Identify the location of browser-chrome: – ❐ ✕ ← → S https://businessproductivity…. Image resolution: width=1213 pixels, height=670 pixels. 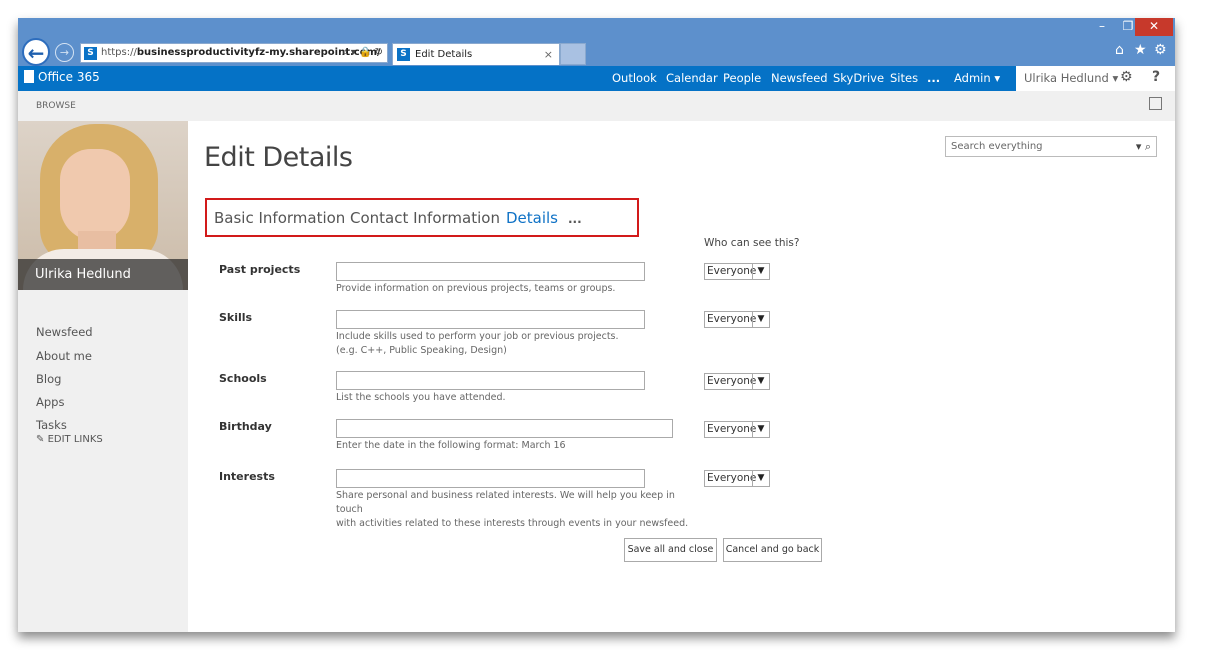
(596, 42).